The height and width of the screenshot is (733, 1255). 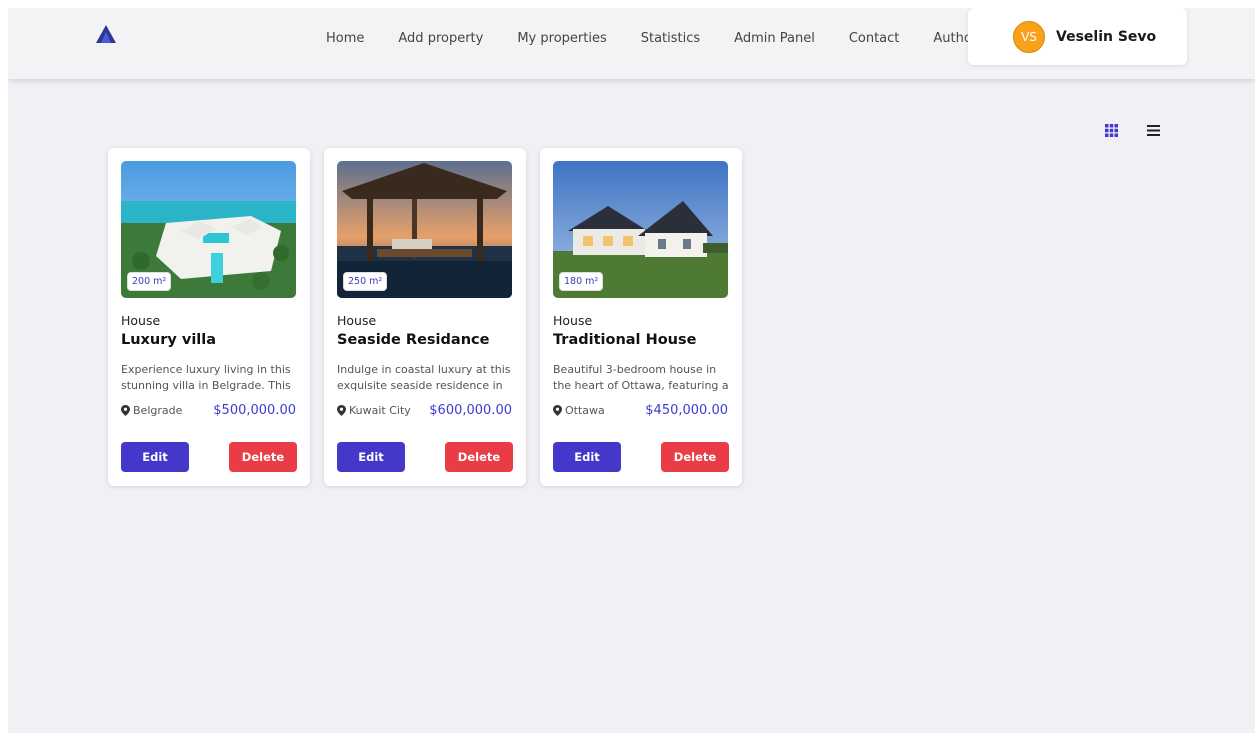 I want to click on user-menu: VS Veselin Sevo, so click(x=1077, y=36).